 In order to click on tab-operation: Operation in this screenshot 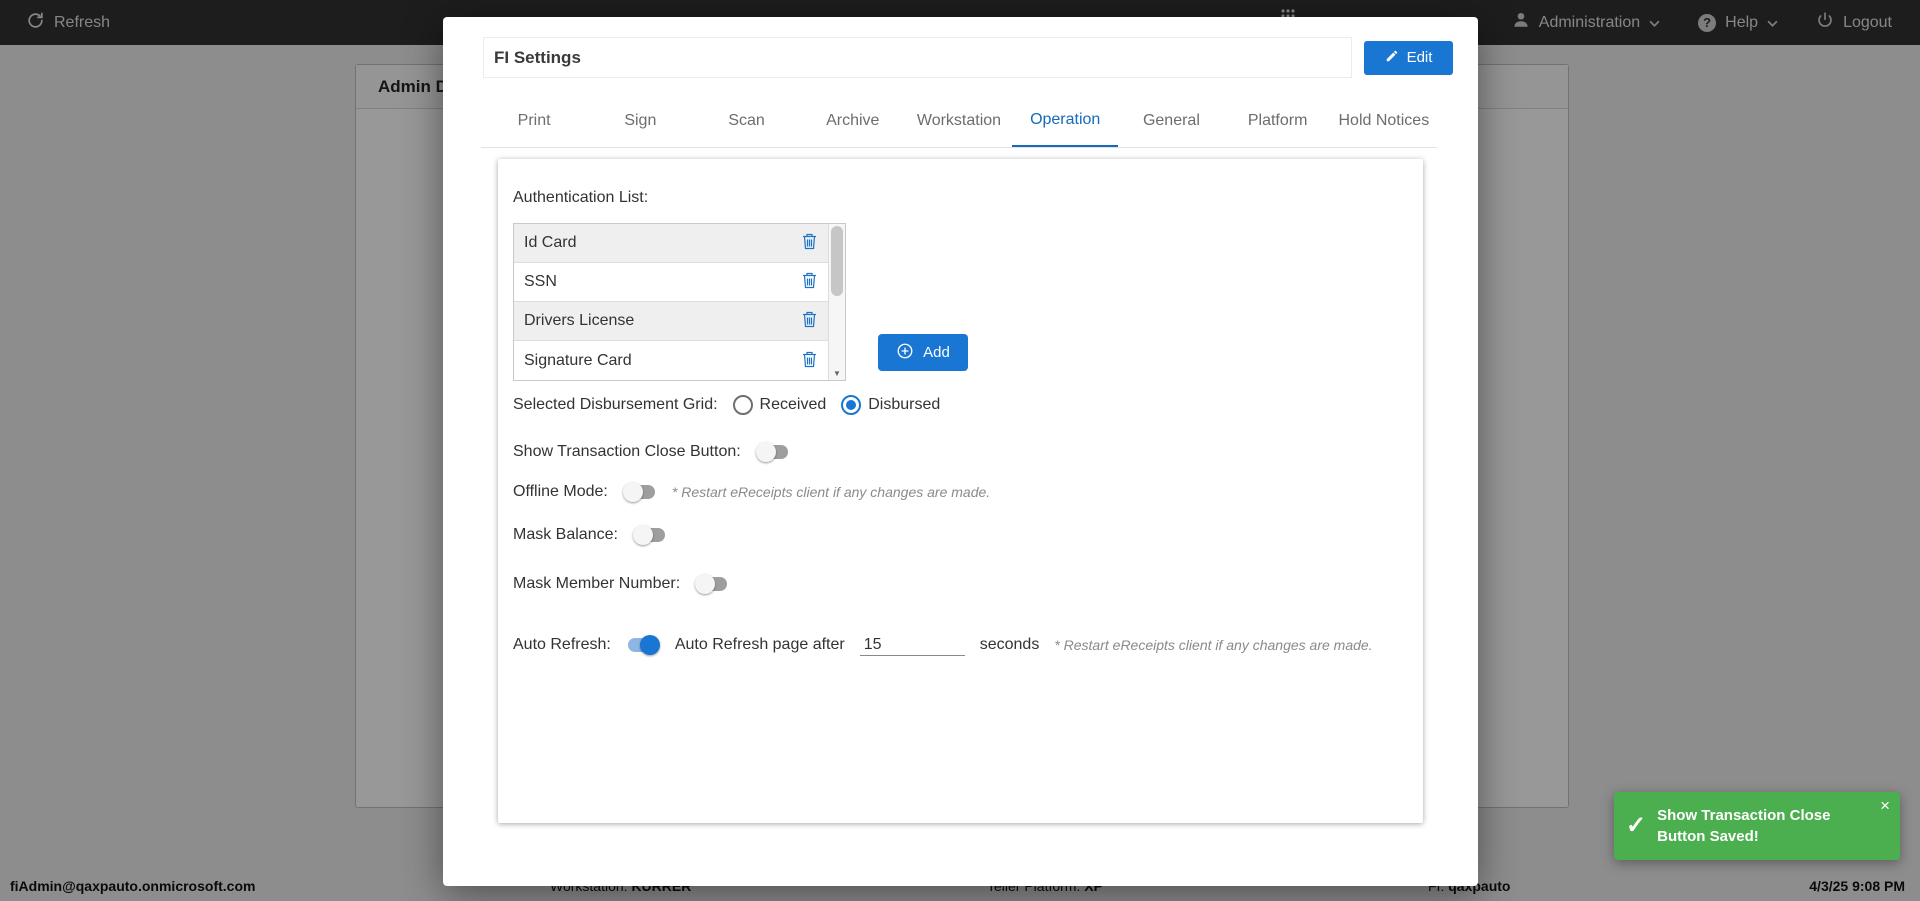, I will do `click(1065, 120)`.